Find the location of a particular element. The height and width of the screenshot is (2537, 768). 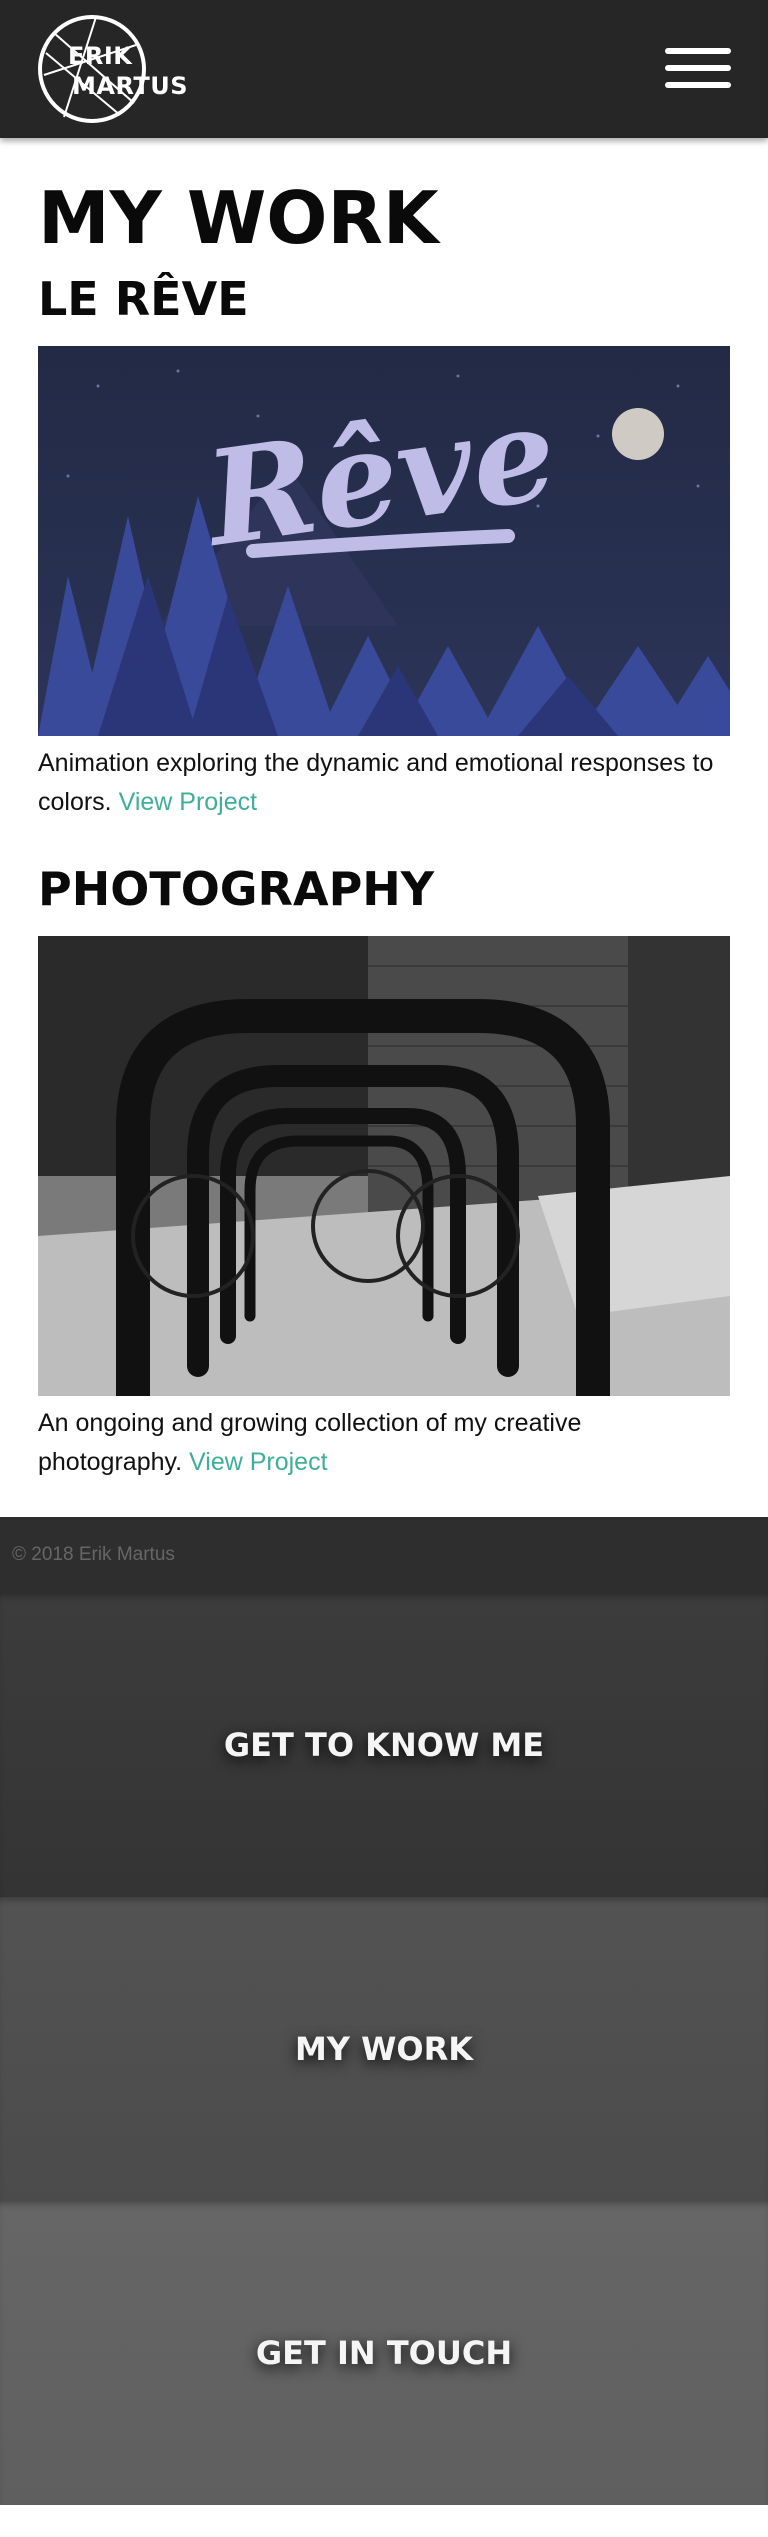

nav-panel-label: MY WORK is located at coordinates (384, 2049).